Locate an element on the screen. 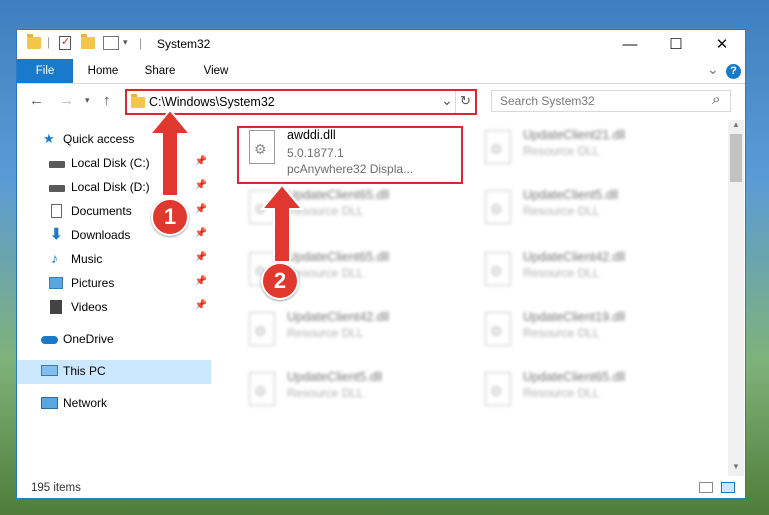 The image size is (769, 515). step-2-badge: 2 is located at coordinates (280, 281).